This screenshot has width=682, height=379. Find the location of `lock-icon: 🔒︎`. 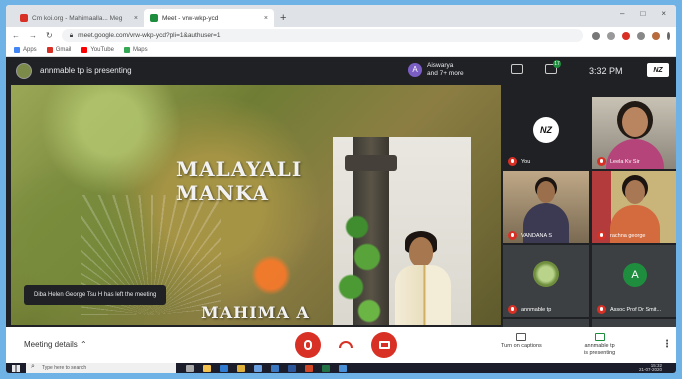

lock-icon: 🔒︎ is located at coordinates (71, 35).